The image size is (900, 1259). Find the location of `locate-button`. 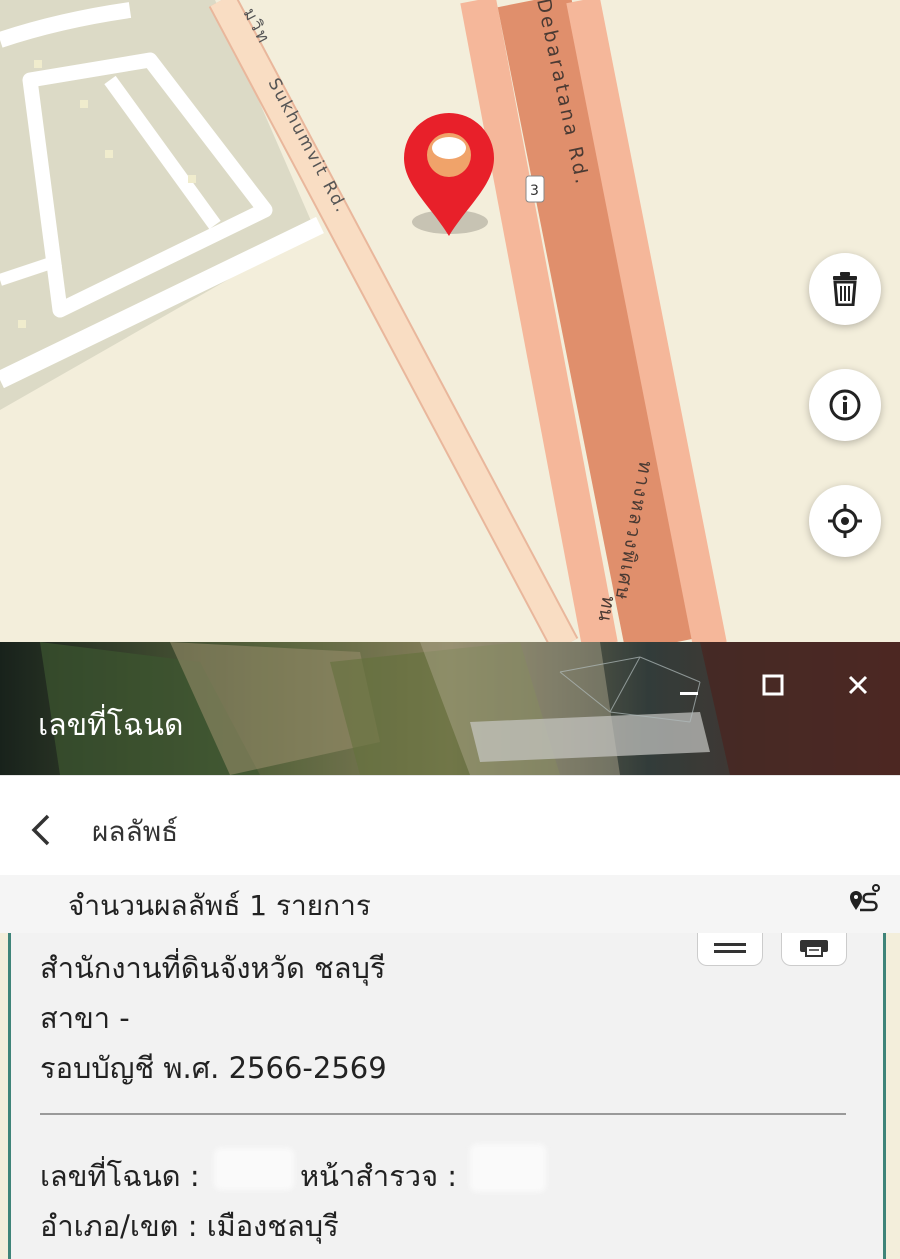

locate-button is located at coordinates (845, 521).